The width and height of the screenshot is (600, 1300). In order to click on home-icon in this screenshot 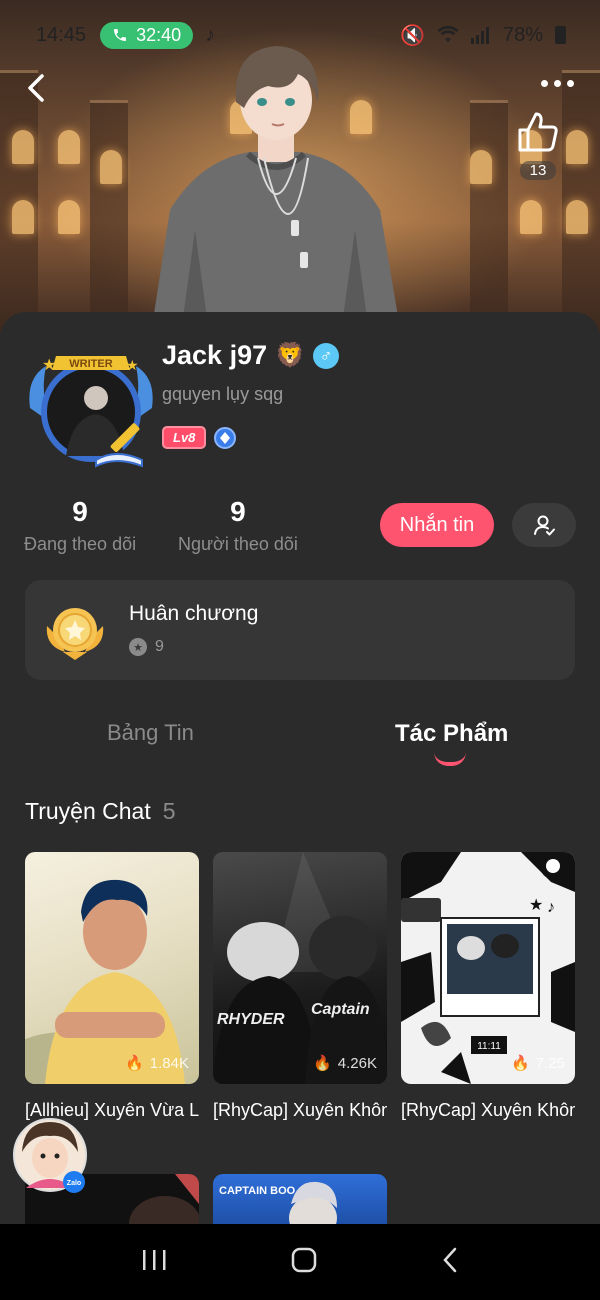, I will do `click(304, 1259)`.